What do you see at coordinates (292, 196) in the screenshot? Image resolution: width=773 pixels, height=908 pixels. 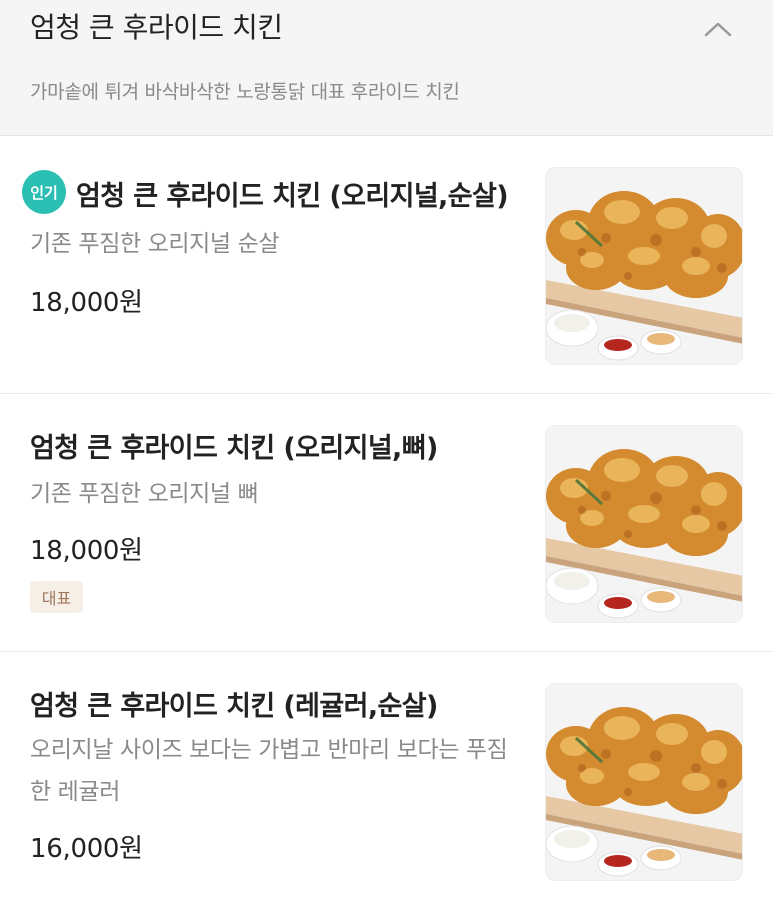 I see `menu-item-name: 엄청 큰 후라이드 치킨 (오리지널,순살)` at bounding box center [292, 196].